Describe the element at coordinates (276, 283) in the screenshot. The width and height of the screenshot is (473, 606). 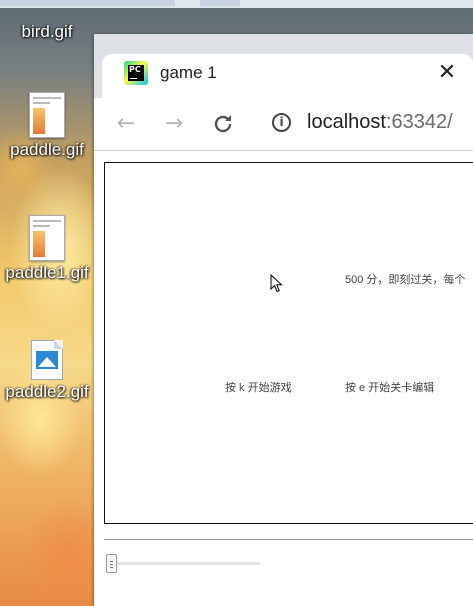
I see `mouse-cursor-icon` at that location.